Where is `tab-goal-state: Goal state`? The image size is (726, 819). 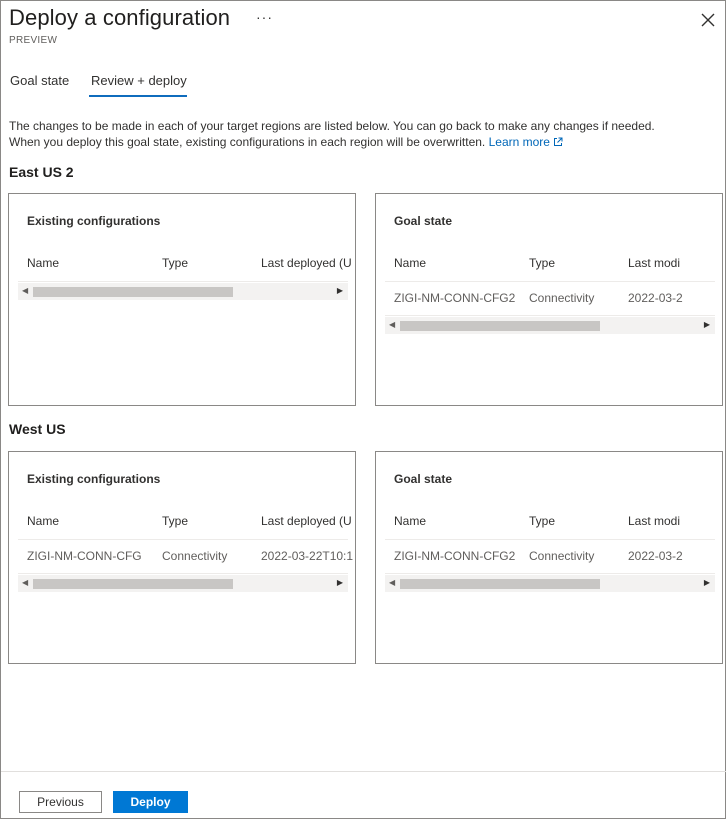 tab-goal-state: Goal state is located at coordinates (39, 80).